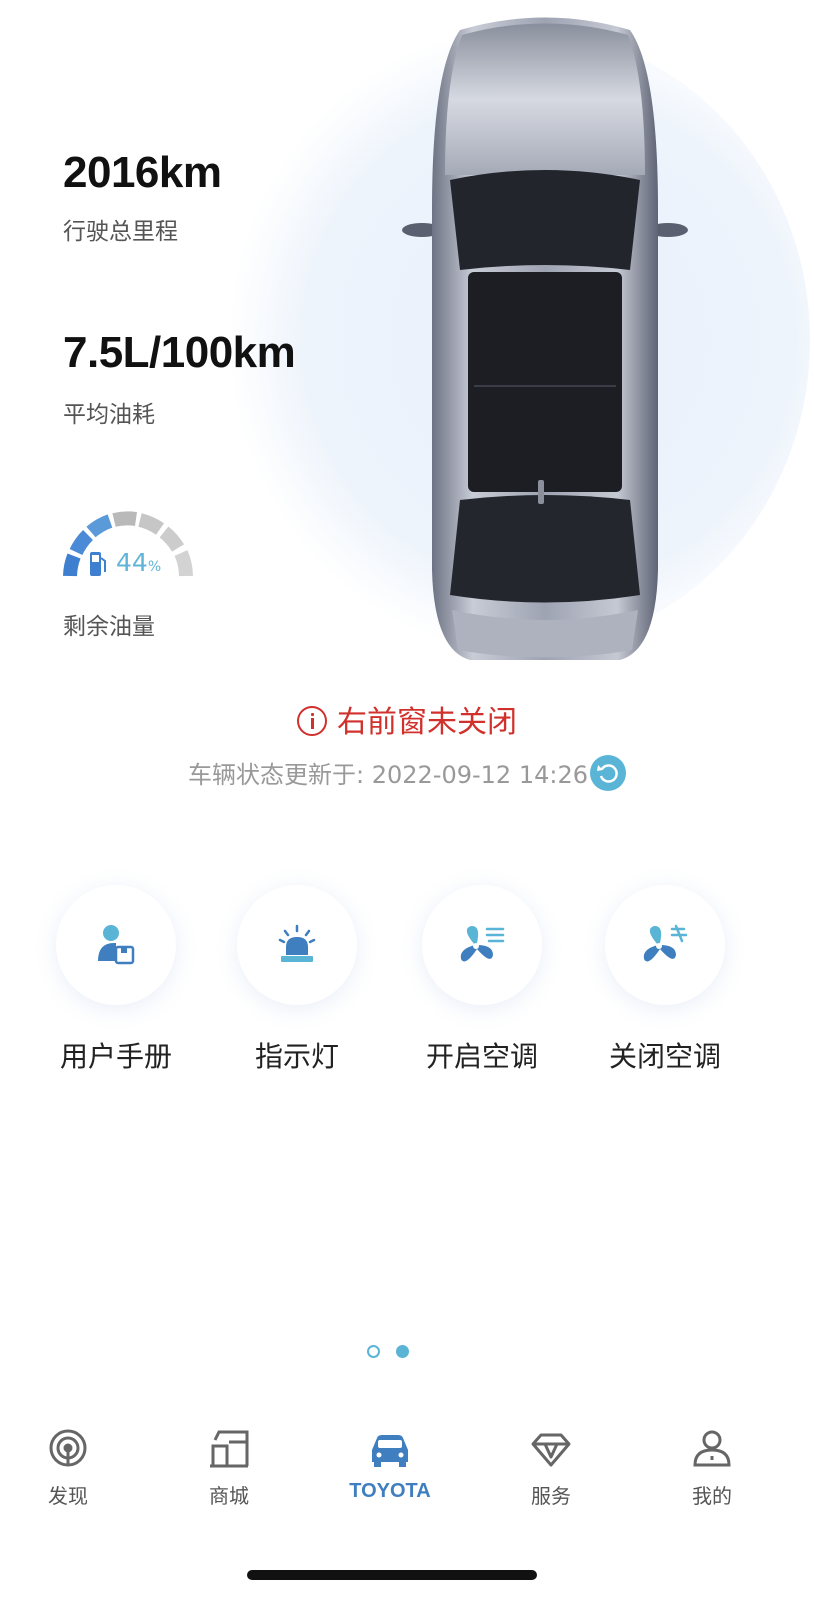 The height and width of the screenshot is (1607, 814). What do you see at coordinates (402, 1351) in the screenshot?
I see `page-dot-2-active` at bounding box center [402, 1351].